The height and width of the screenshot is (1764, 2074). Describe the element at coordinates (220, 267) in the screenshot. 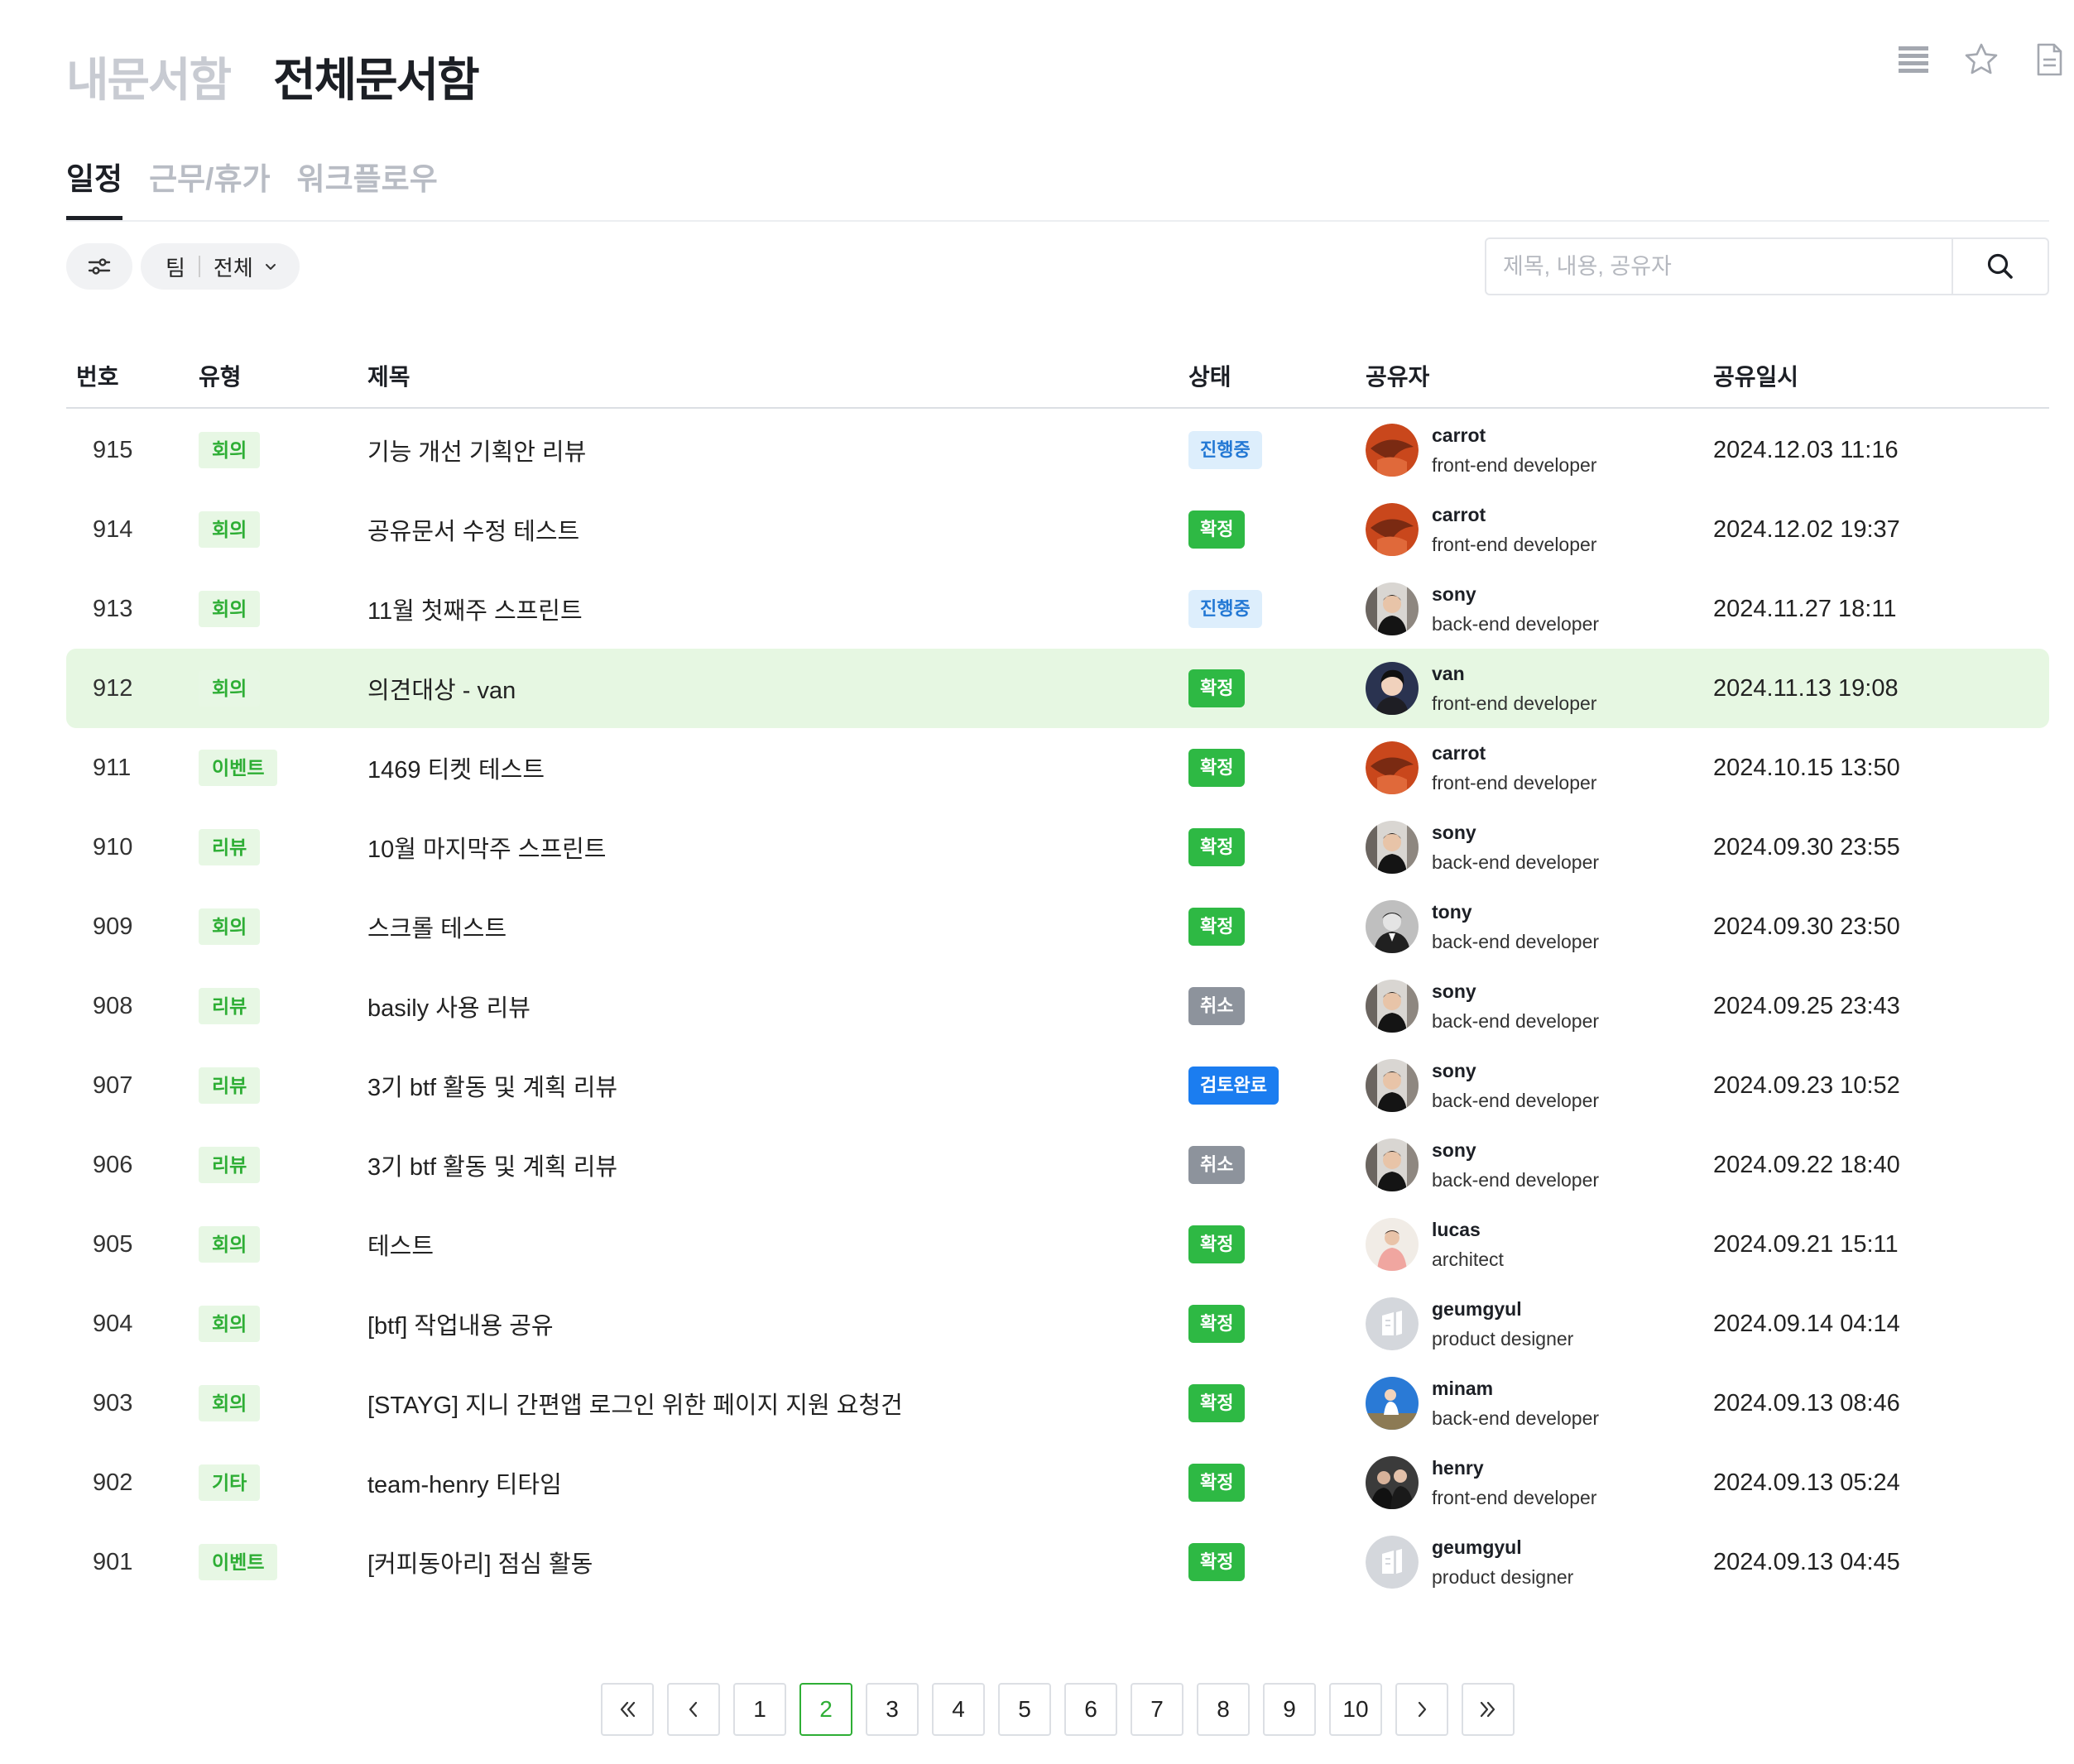

I see `team-filter-select: 팀 전체` at that location.